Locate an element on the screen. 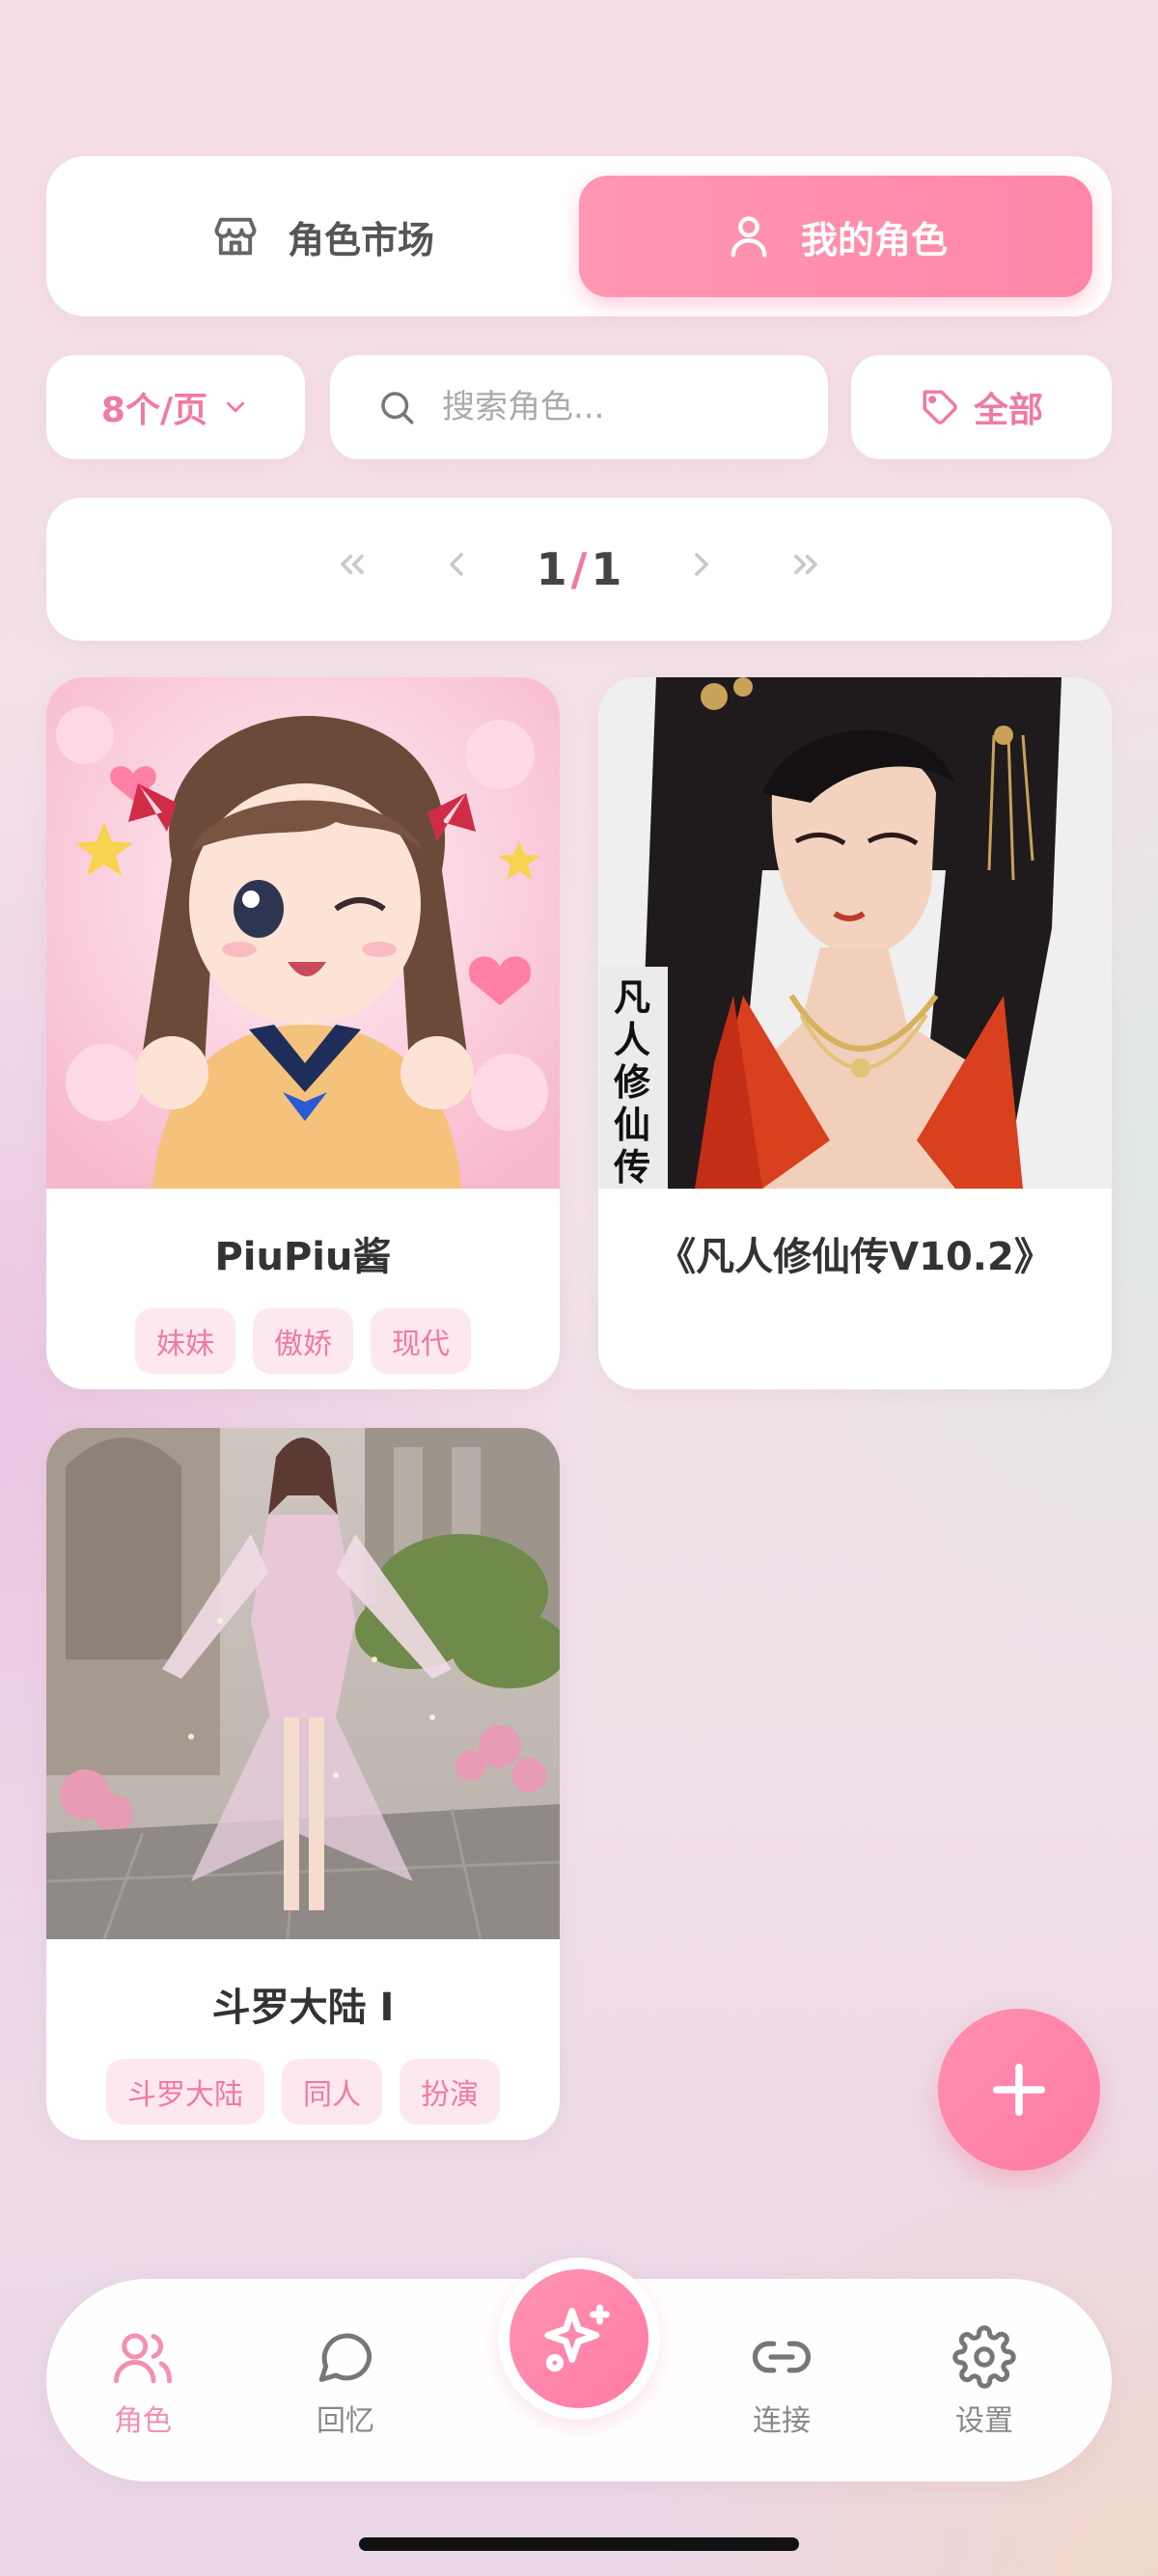 The width and height of the screenshot is (1158, 2576). nav-item-characters: 角色 is located at coordinates (143, 2382).